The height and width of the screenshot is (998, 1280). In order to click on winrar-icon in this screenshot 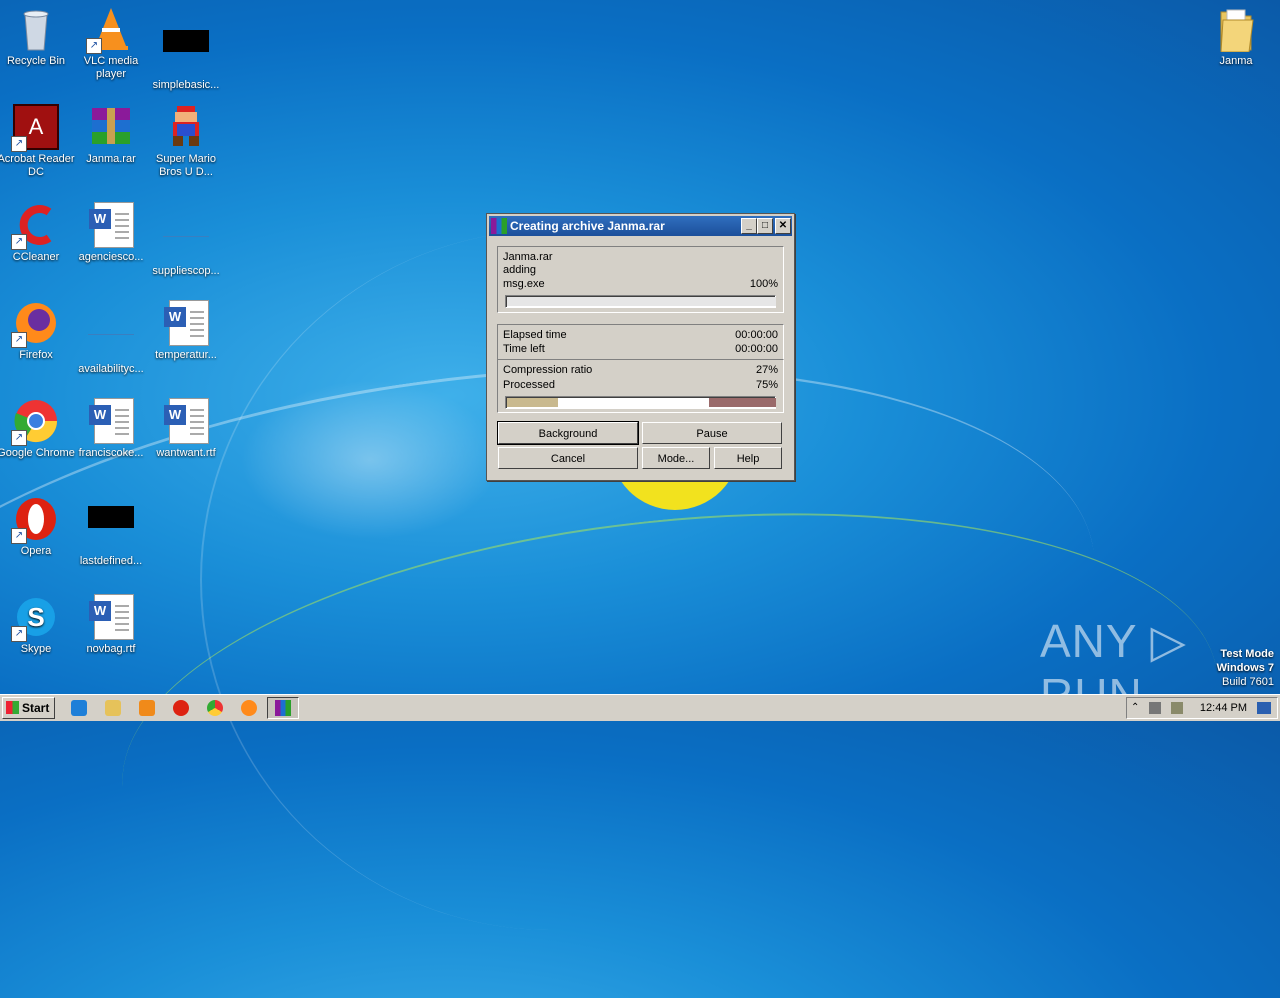, I will do `click(283, 708)`.